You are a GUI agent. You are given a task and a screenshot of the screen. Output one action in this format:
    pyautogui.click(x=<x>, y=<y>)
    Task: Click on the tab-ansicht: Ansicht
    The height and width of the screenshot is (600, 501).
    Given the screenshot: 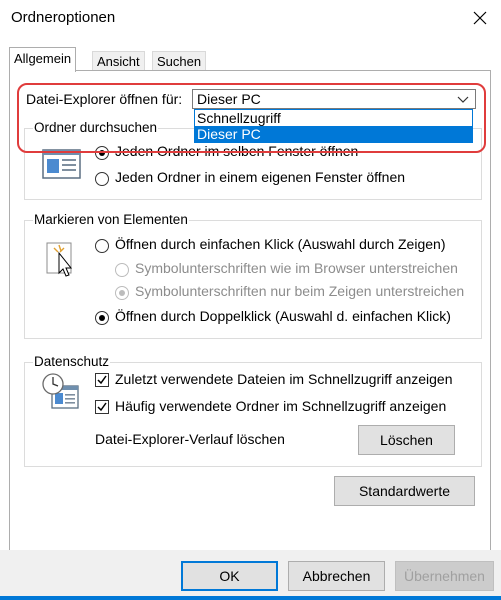 What is the action you would take?
    pyautogui.click(x=118, y=61)
    